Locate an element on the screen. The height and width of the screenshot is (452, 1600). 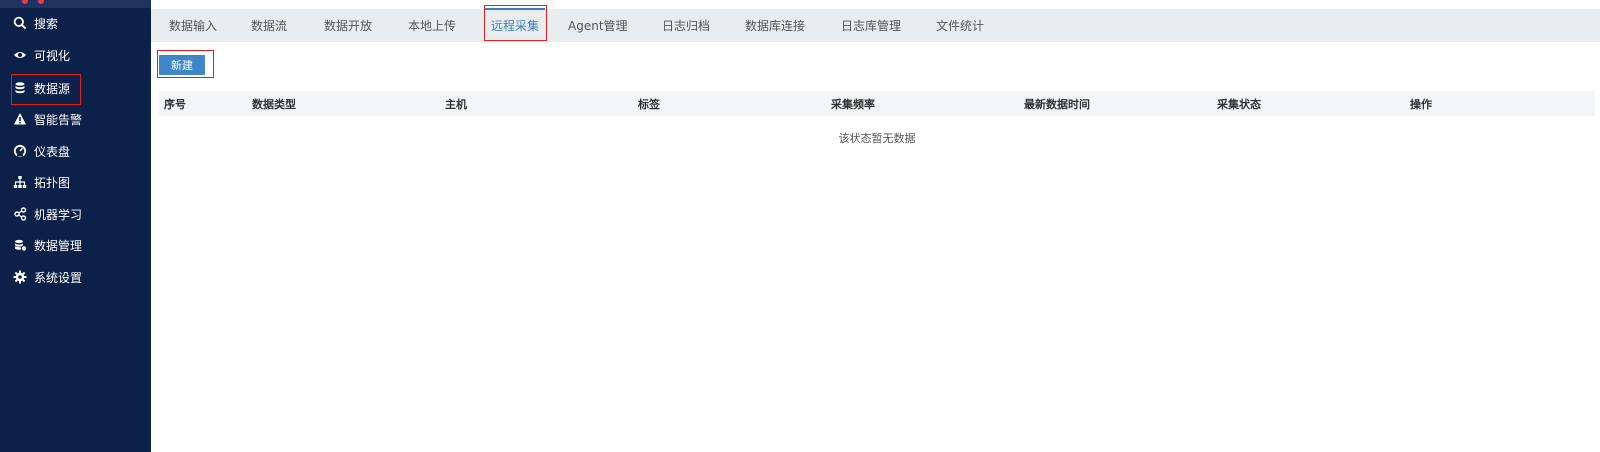
sidebar-item-datasource: 数据源 is located at coordinates (75, 88).